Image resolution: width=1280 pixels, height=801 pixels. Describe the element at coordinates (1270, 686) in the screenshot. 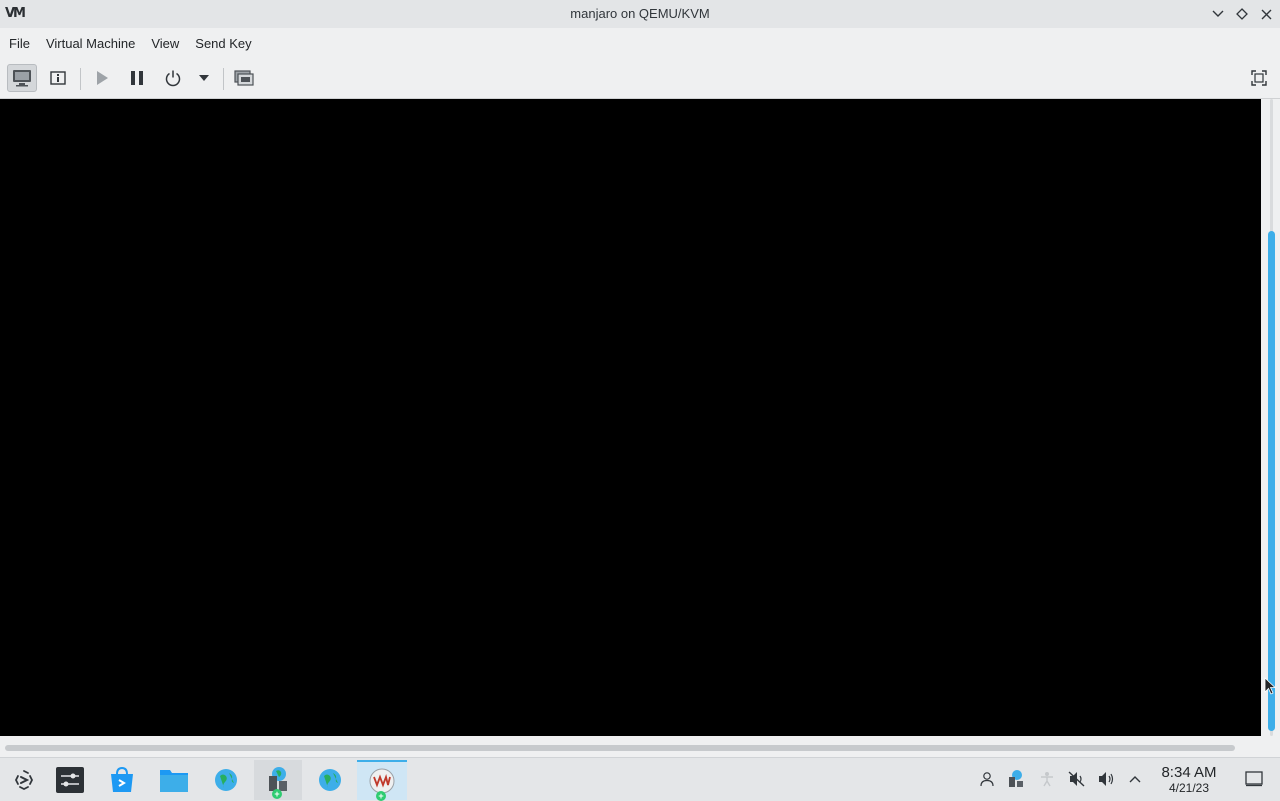

I see `mouse-cursor-icon` at that location.